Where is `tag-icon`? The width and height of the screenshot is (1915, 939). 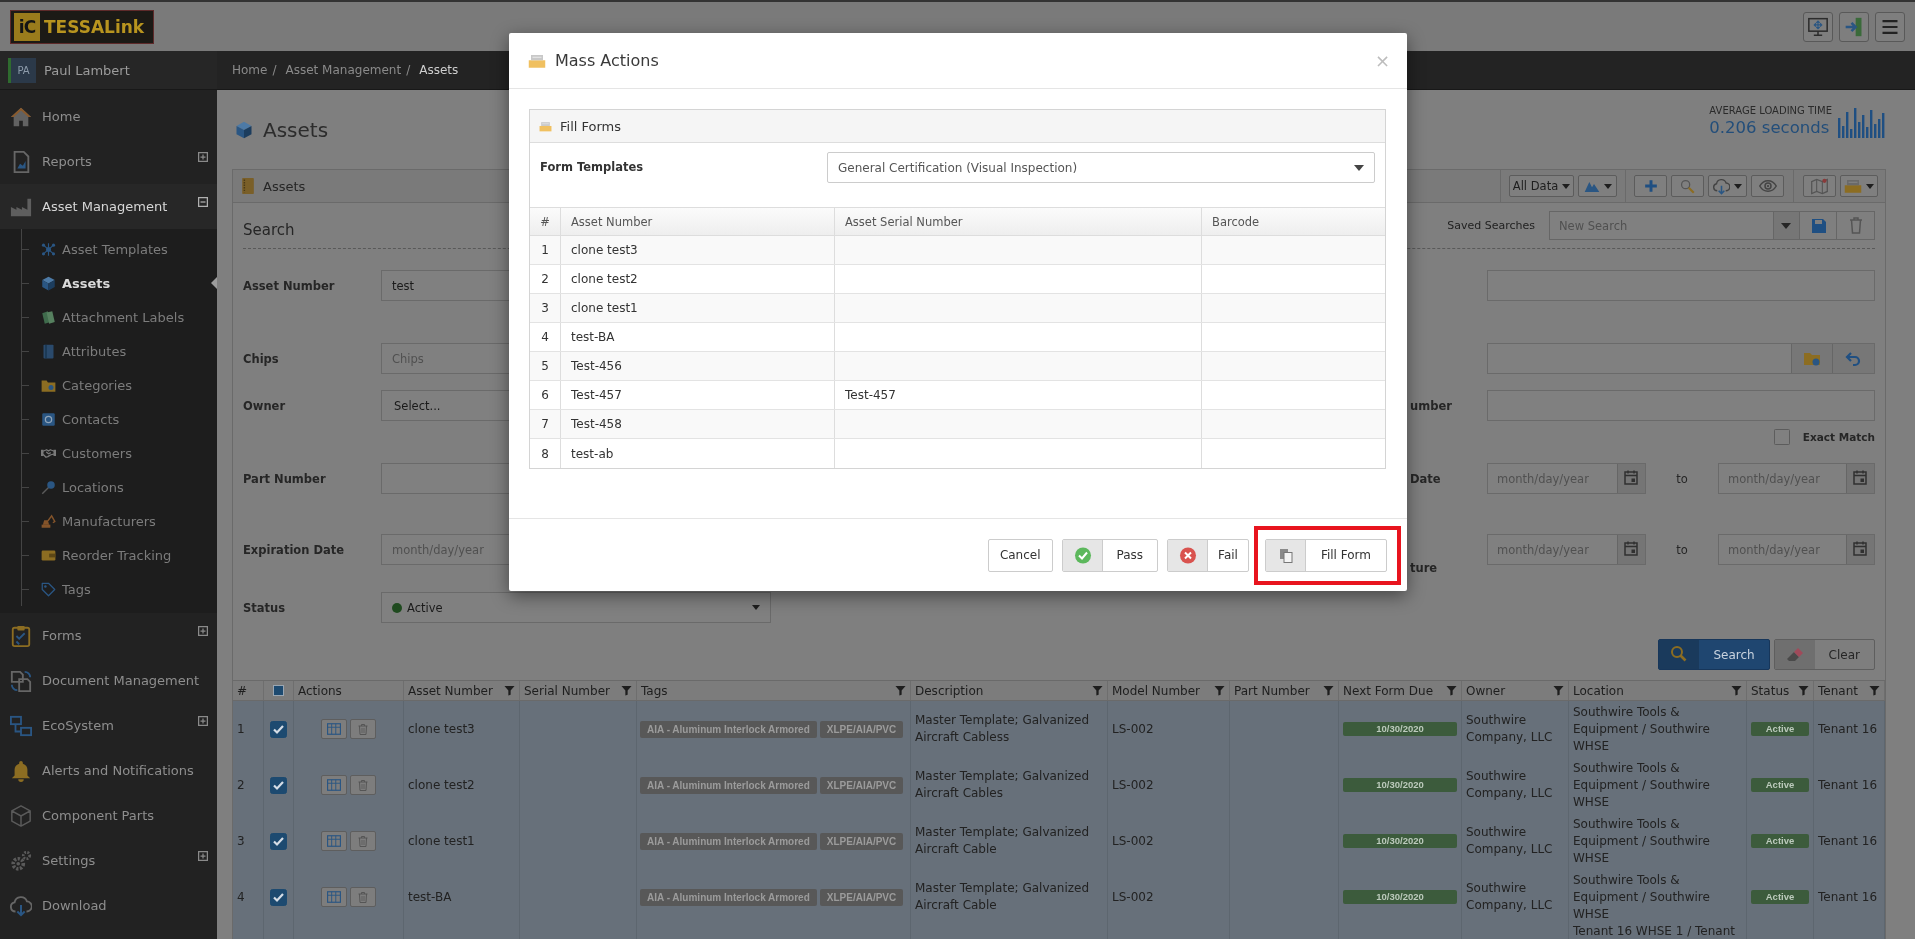
tag-icon is located at coordinates (48, 589).